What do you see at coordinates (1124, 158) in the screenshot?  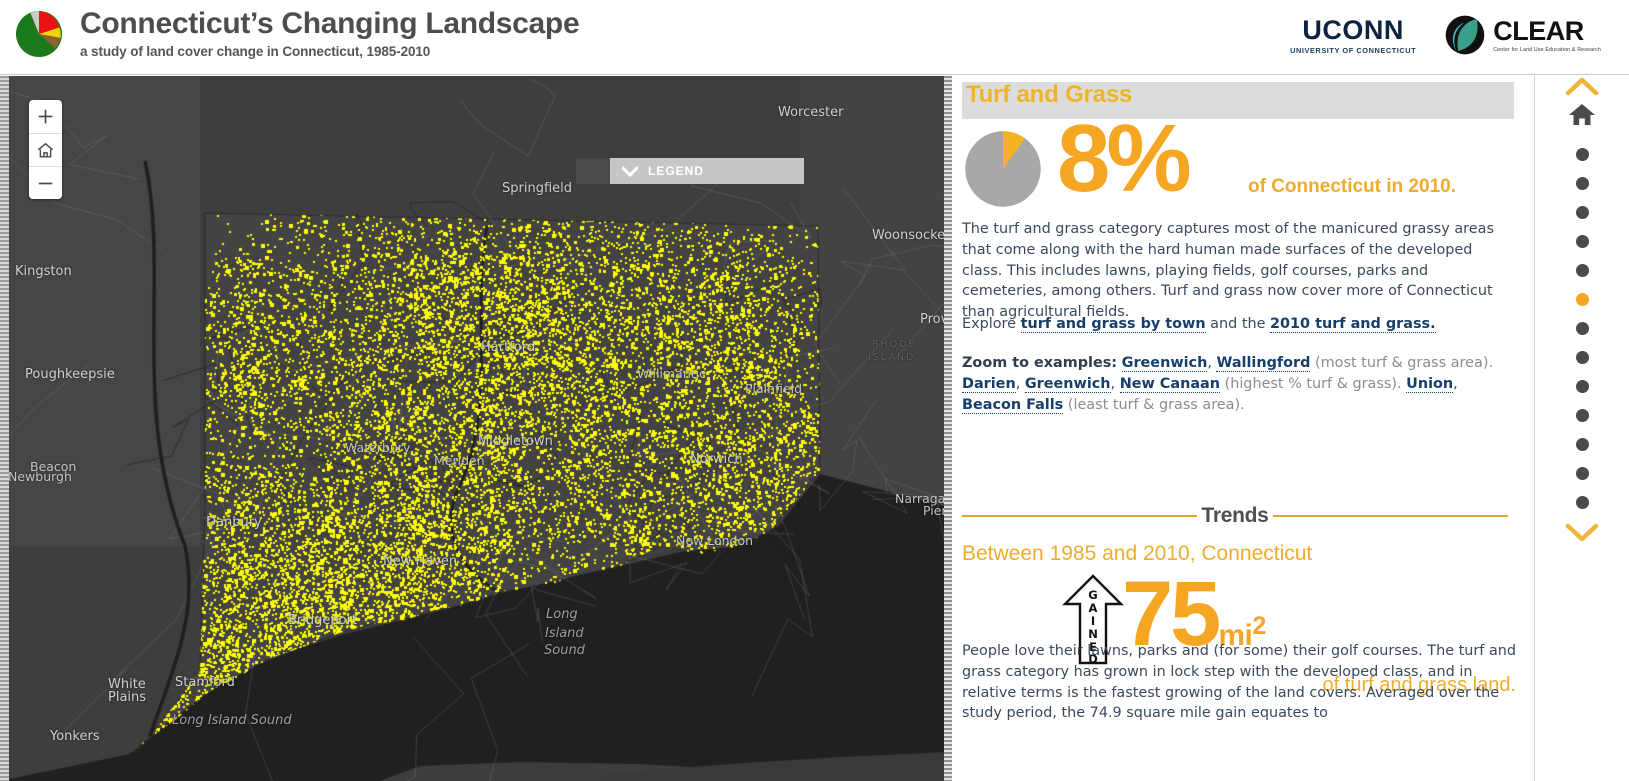 I see `percent-value: 8%` at bounding box center [1124, 158].